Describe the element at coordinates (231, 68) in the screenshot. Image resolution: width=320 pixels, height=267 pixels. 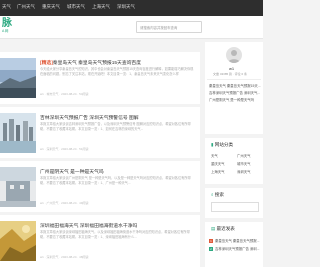
I see `author-name: w1` at that location.